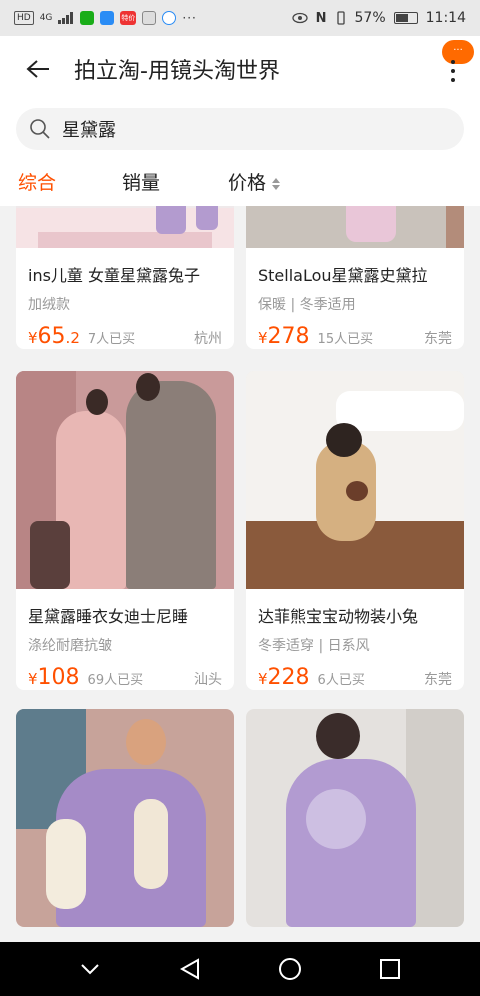 The width and height of the screenshot is (480, 996). Describe the element at coordinates (114, 275) in the screenshot. I see `product-name: ins儿童 女童星黛露兔子` at that location.